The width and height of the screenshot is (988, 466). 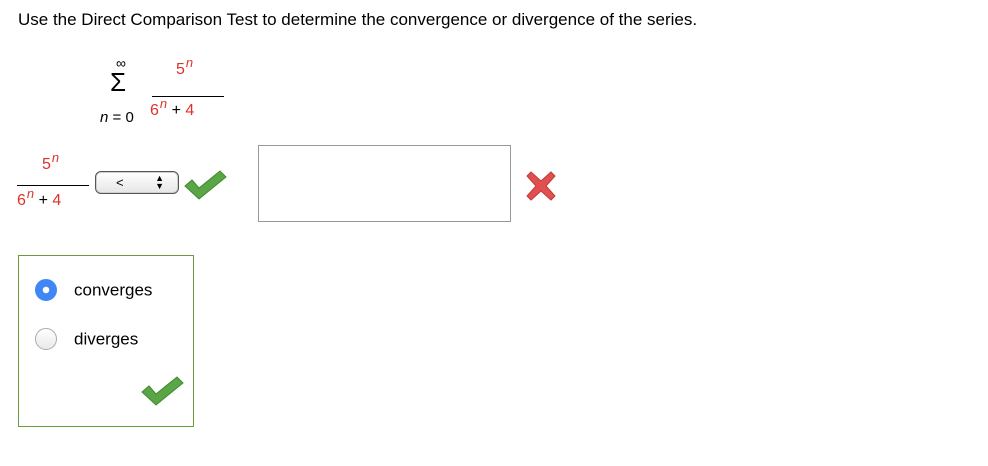 I want to click on radio-diverges, so click(x=46, y=339).